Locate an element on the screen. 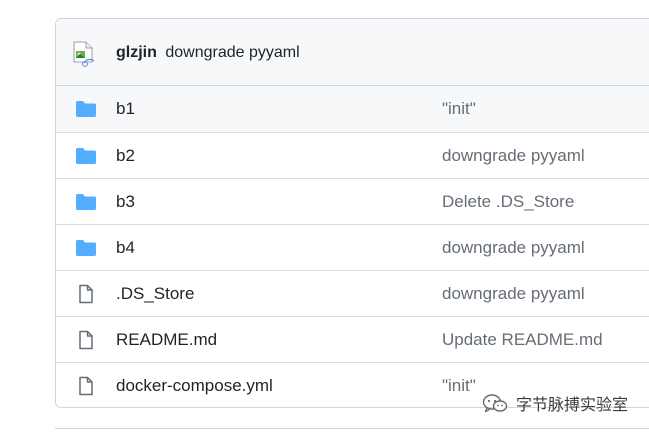  file-row: .DS_Store downgrade pyyaml is located at coordinates (352, 293).